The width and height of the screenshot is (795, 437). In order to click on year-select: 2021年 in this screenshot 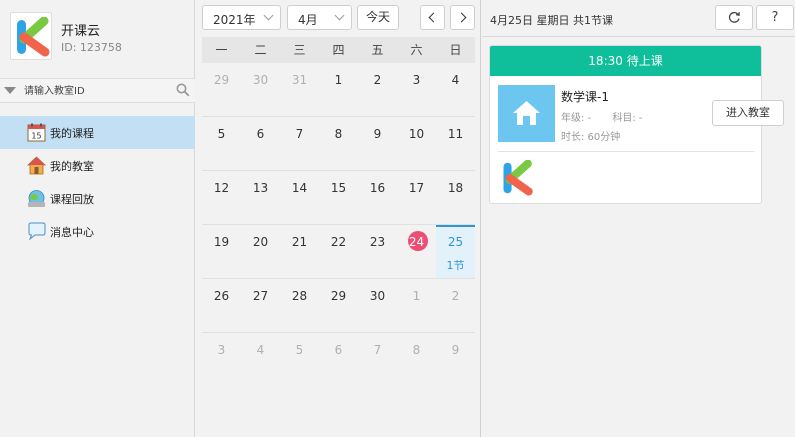, I will do `click(241, 17)`.